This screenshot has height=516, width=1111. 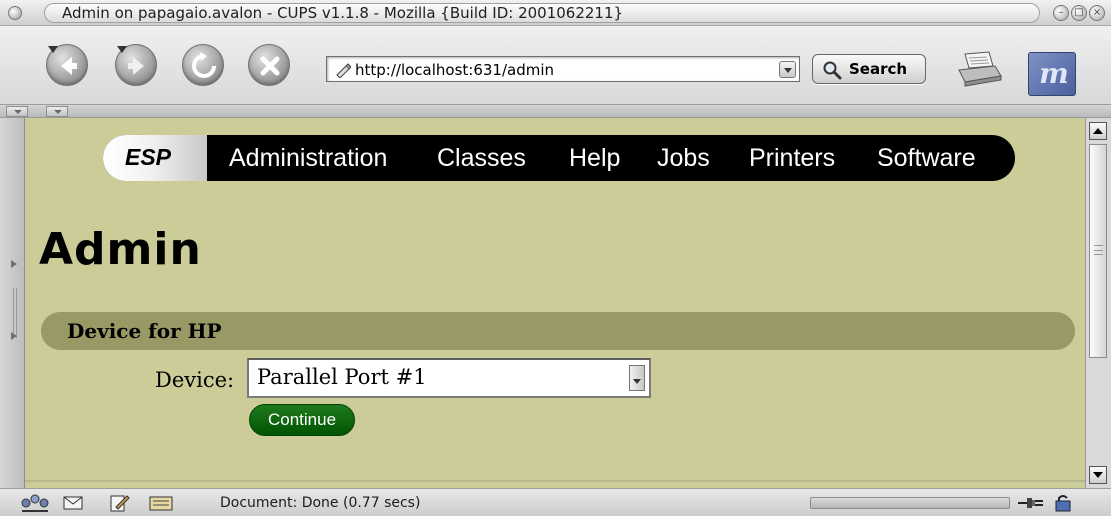 What do you see at coordinates (449, 378) in the screenshot?
I see `device-select: Parallel Port #1` at bounding box center [449, 378].